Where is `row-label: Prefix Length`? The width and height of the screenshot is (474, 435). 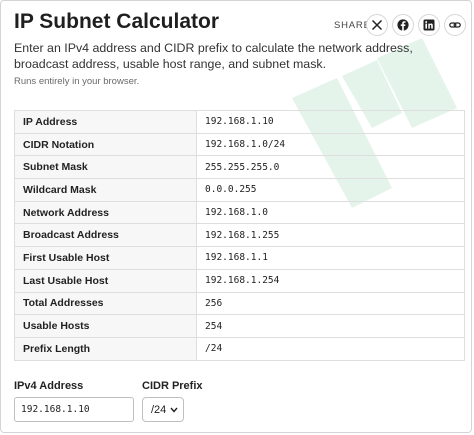 row-label: Prefix Length is located at coordinates (105, 348).